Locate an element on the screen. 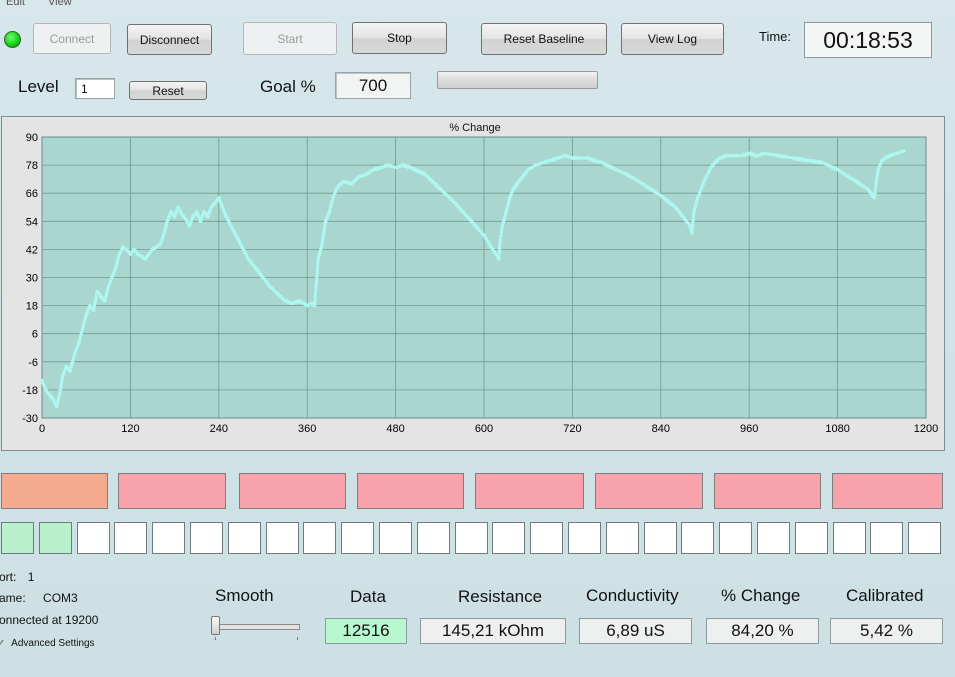  view-log-button: View Log is located at coordinates (672, 39).